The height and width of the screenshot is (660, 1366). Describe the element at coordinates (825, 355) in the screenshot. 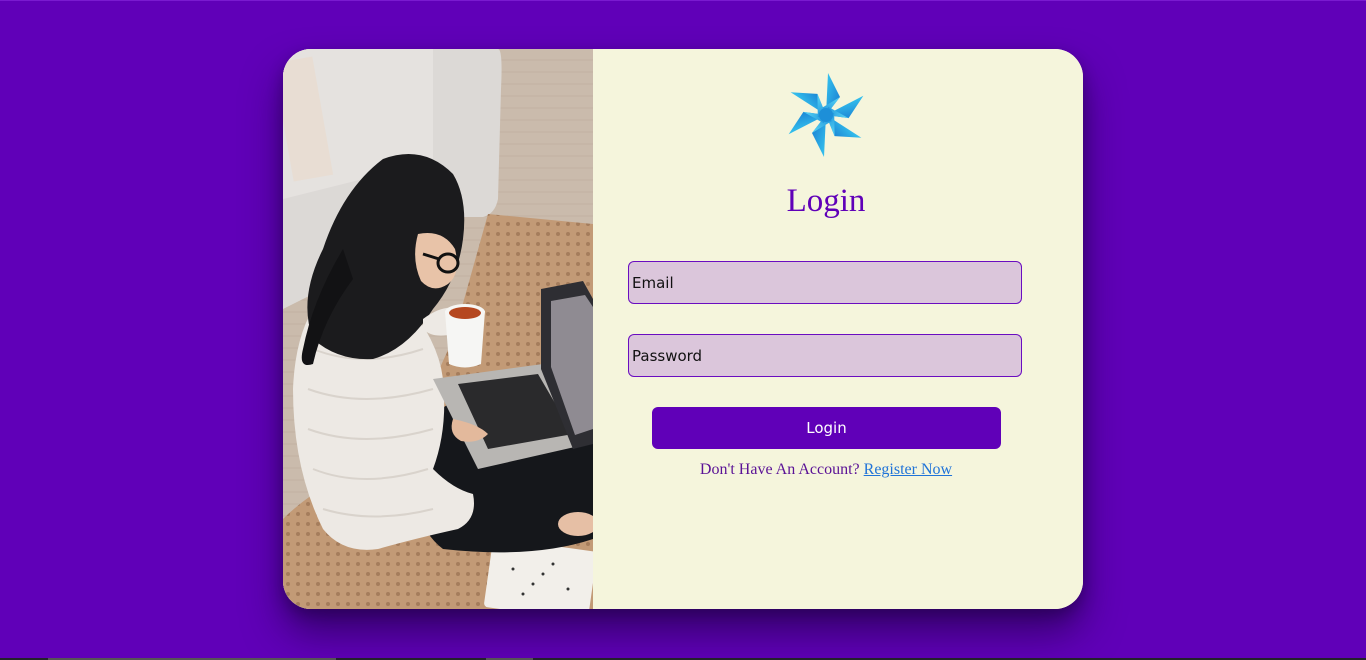

I see `password-field` at that location.